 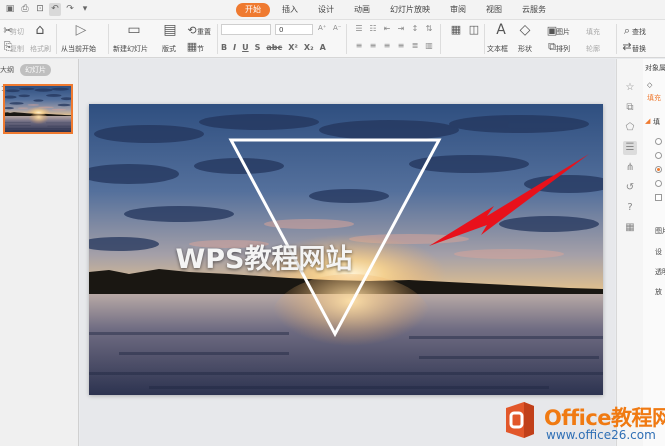 I want to click on layout-button: 版式, so click(x=169, y=49).